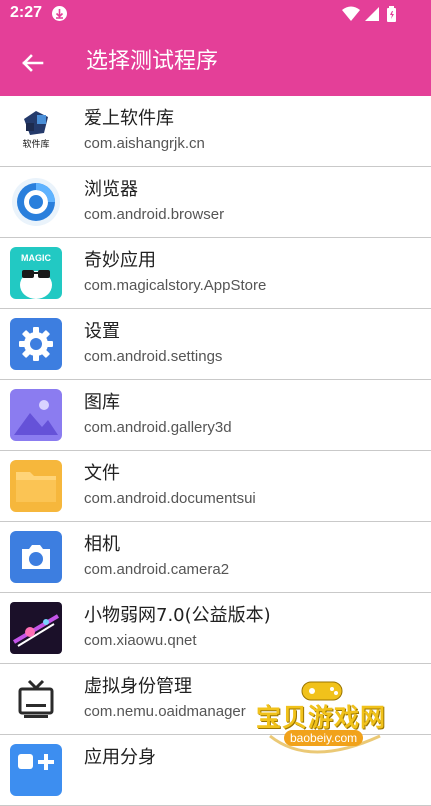 This screenshot has width=431, height=806. Describe the element at coordinates (215, 273) in the screenshot. I see `list-item: MAGIC 奇妙应用 com.magicalstory.AppStore` at that location.